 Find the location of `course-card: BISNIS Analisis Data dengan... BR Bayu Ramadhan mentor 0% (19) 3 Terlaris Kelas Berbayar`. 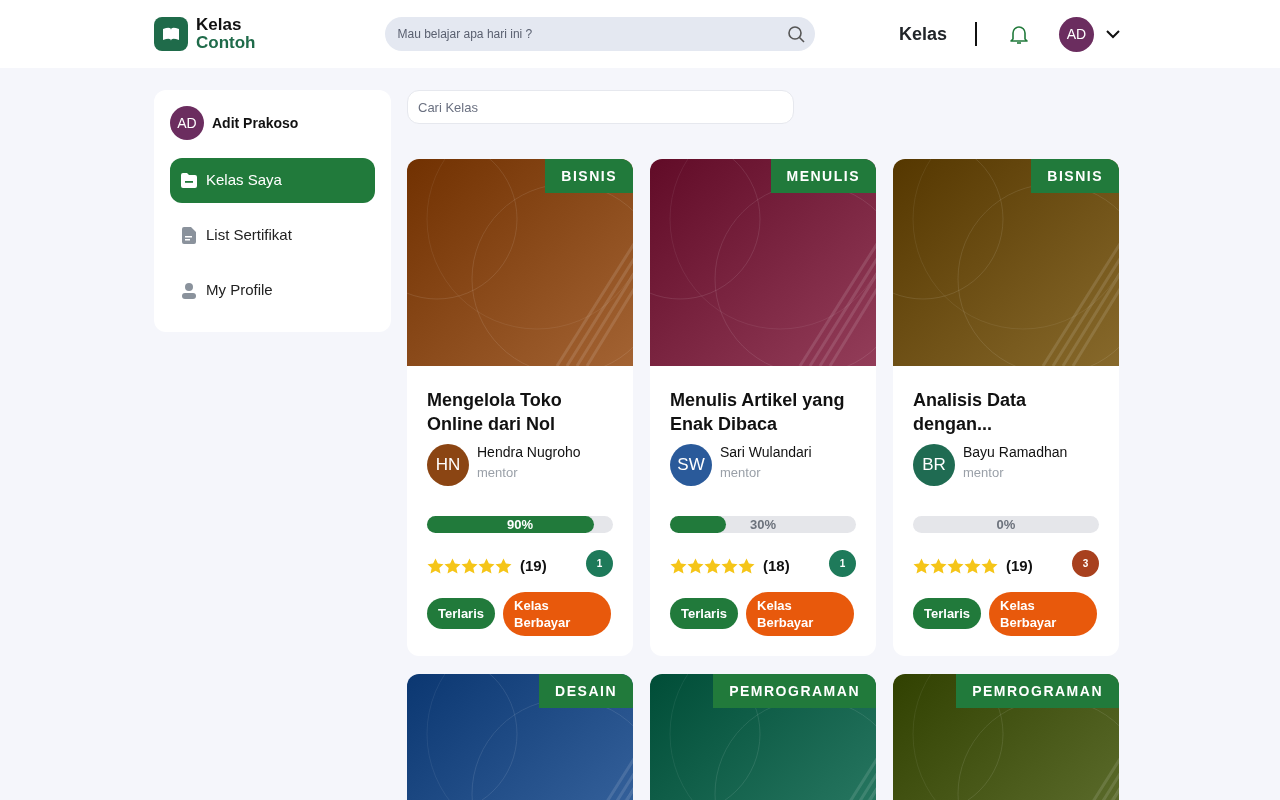

course-card: BISNIS Analisis Data dengan... BR Bayu Ramadhan mentor 0% (19) 3 Terlaris Kelas Berbayar is located at coordinates (1006, 407).